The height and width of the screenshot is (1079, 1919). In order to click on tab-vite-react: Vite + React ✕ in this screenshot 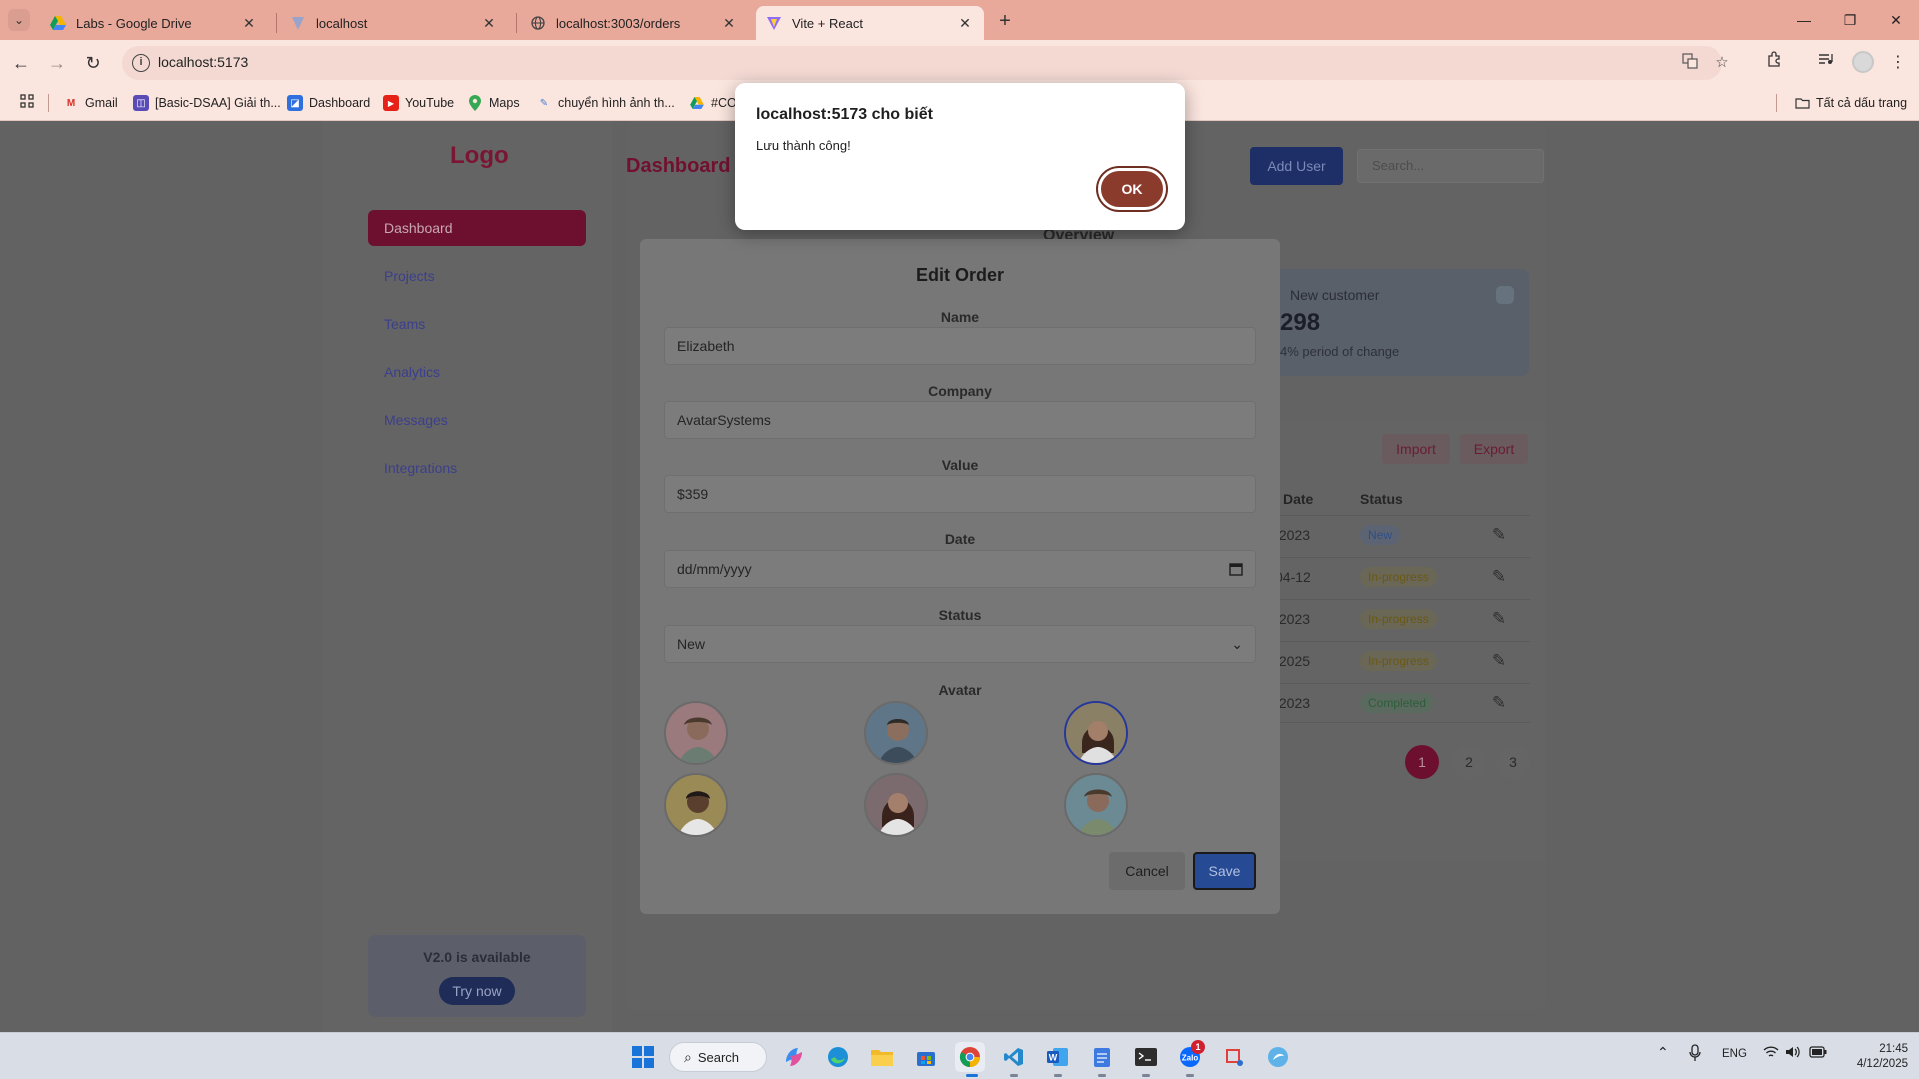, I will do `click(870, 23)`.